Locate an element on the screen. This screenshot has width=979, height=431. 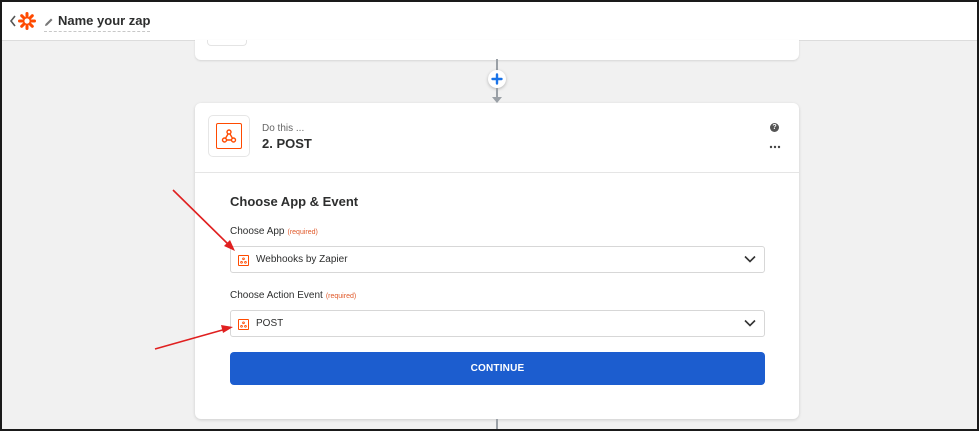
choose-app-value: Webhooks by Zapier is located at coordinates (302, 259).